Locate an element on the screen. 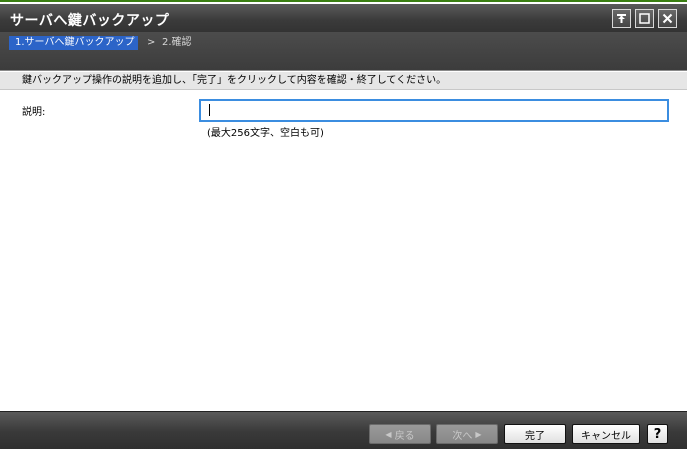 This screenshot has width=687, height=449. help-button: ? is located at coordinates (657, 434).